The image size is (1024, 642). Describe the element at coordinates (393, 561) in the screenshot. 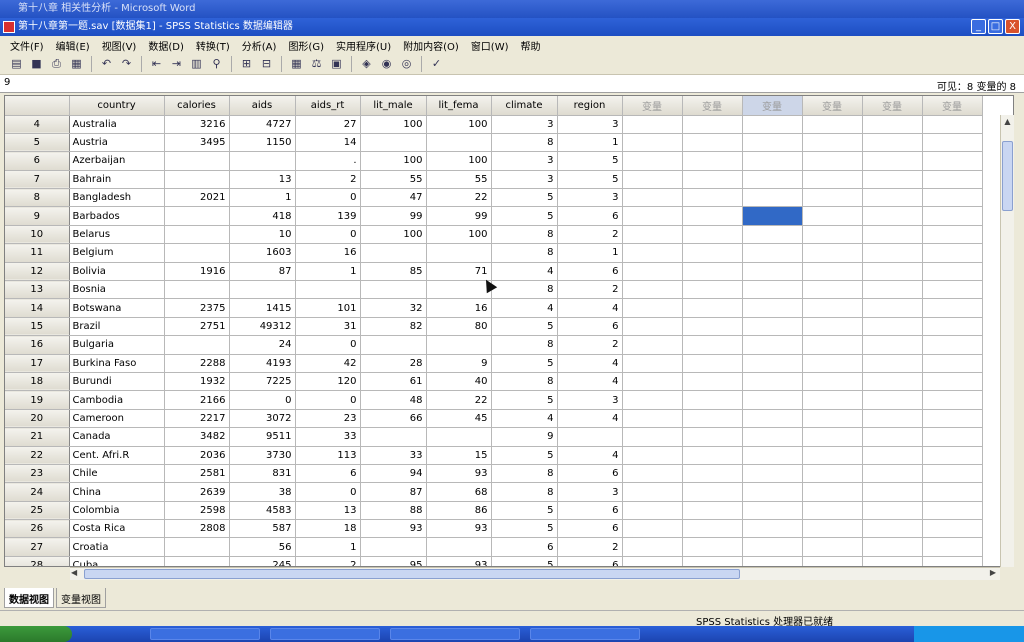

I see `data-cell: 95` at that location.